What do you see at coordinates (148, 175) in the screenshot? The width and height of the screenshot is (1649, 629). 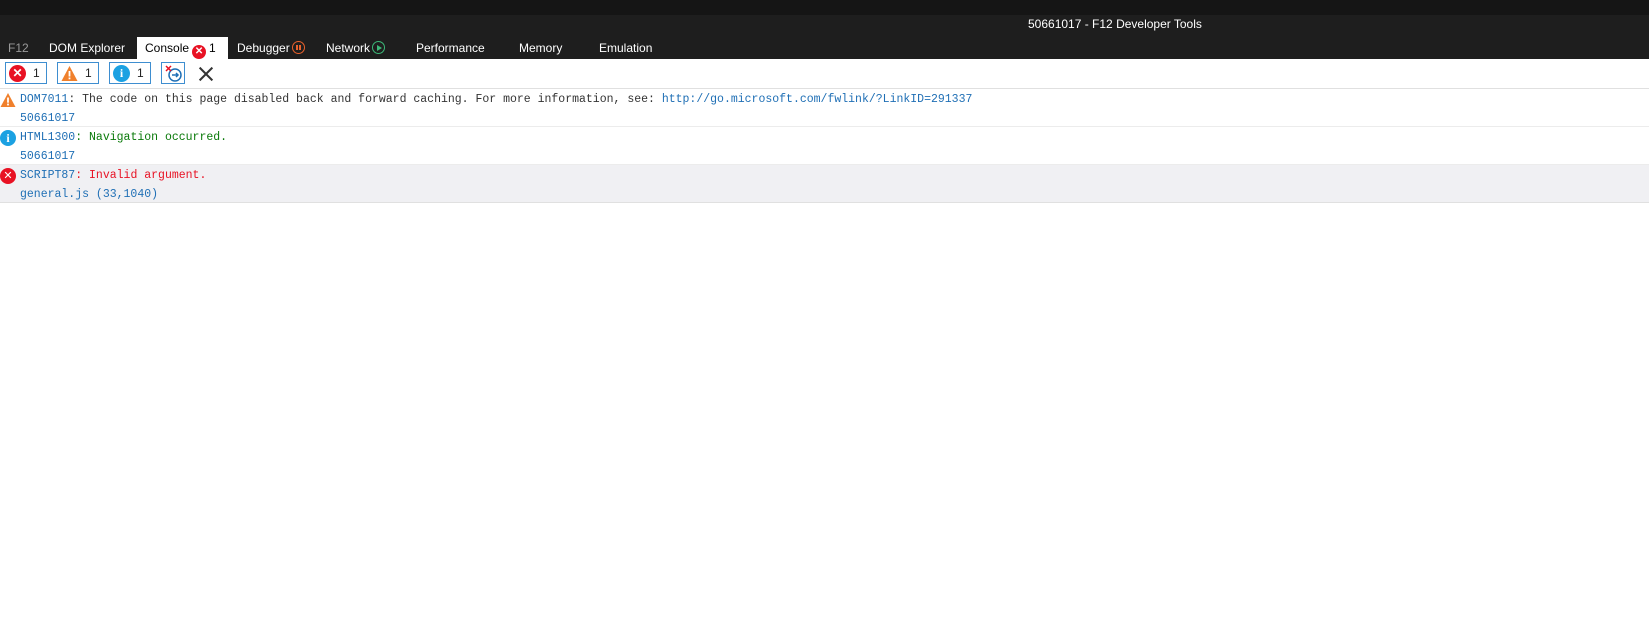 I see `message-text: Invalid argument.` at bounding box center [148, 175].